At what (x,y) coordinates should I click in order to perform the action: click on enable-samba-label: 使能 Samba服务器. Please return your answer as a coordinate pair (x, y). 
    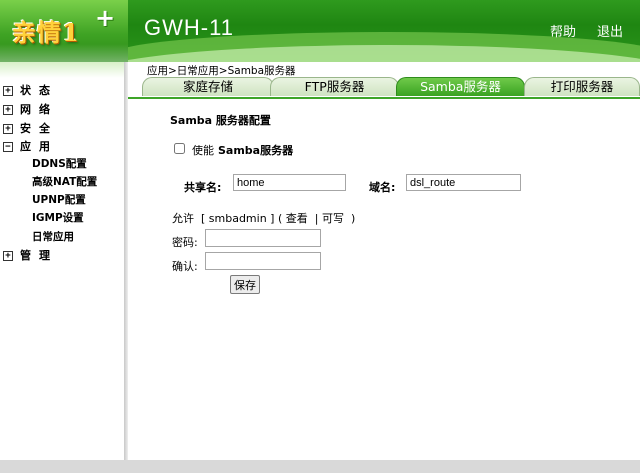
    Looking at the image, I should click on (242, 150).